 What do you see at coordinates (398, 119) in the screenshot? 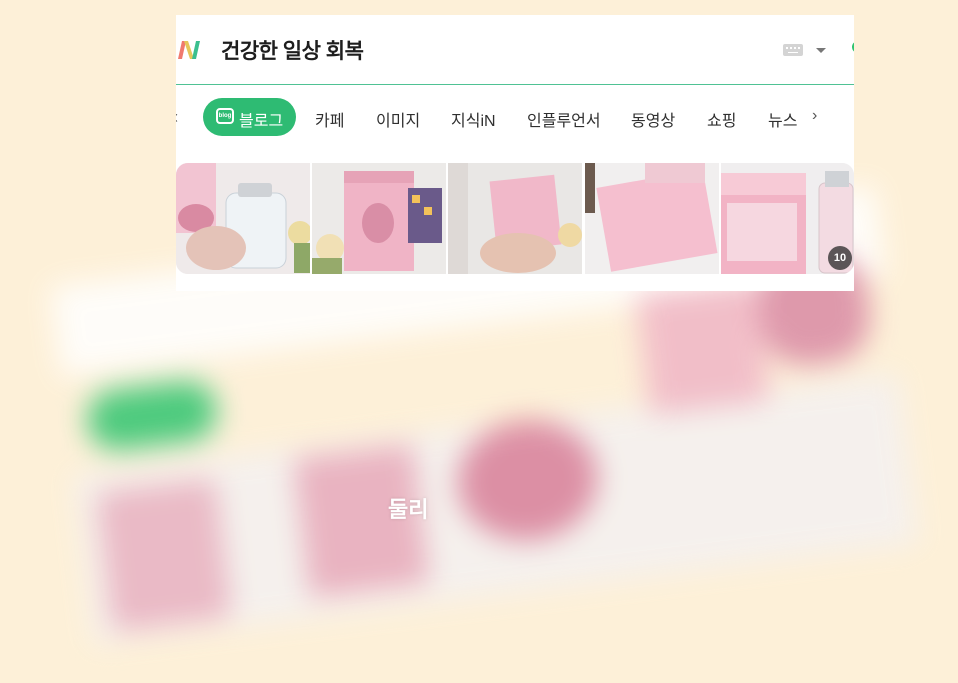
I see `tab-images: 이미지` at bounding box center [398, 119].